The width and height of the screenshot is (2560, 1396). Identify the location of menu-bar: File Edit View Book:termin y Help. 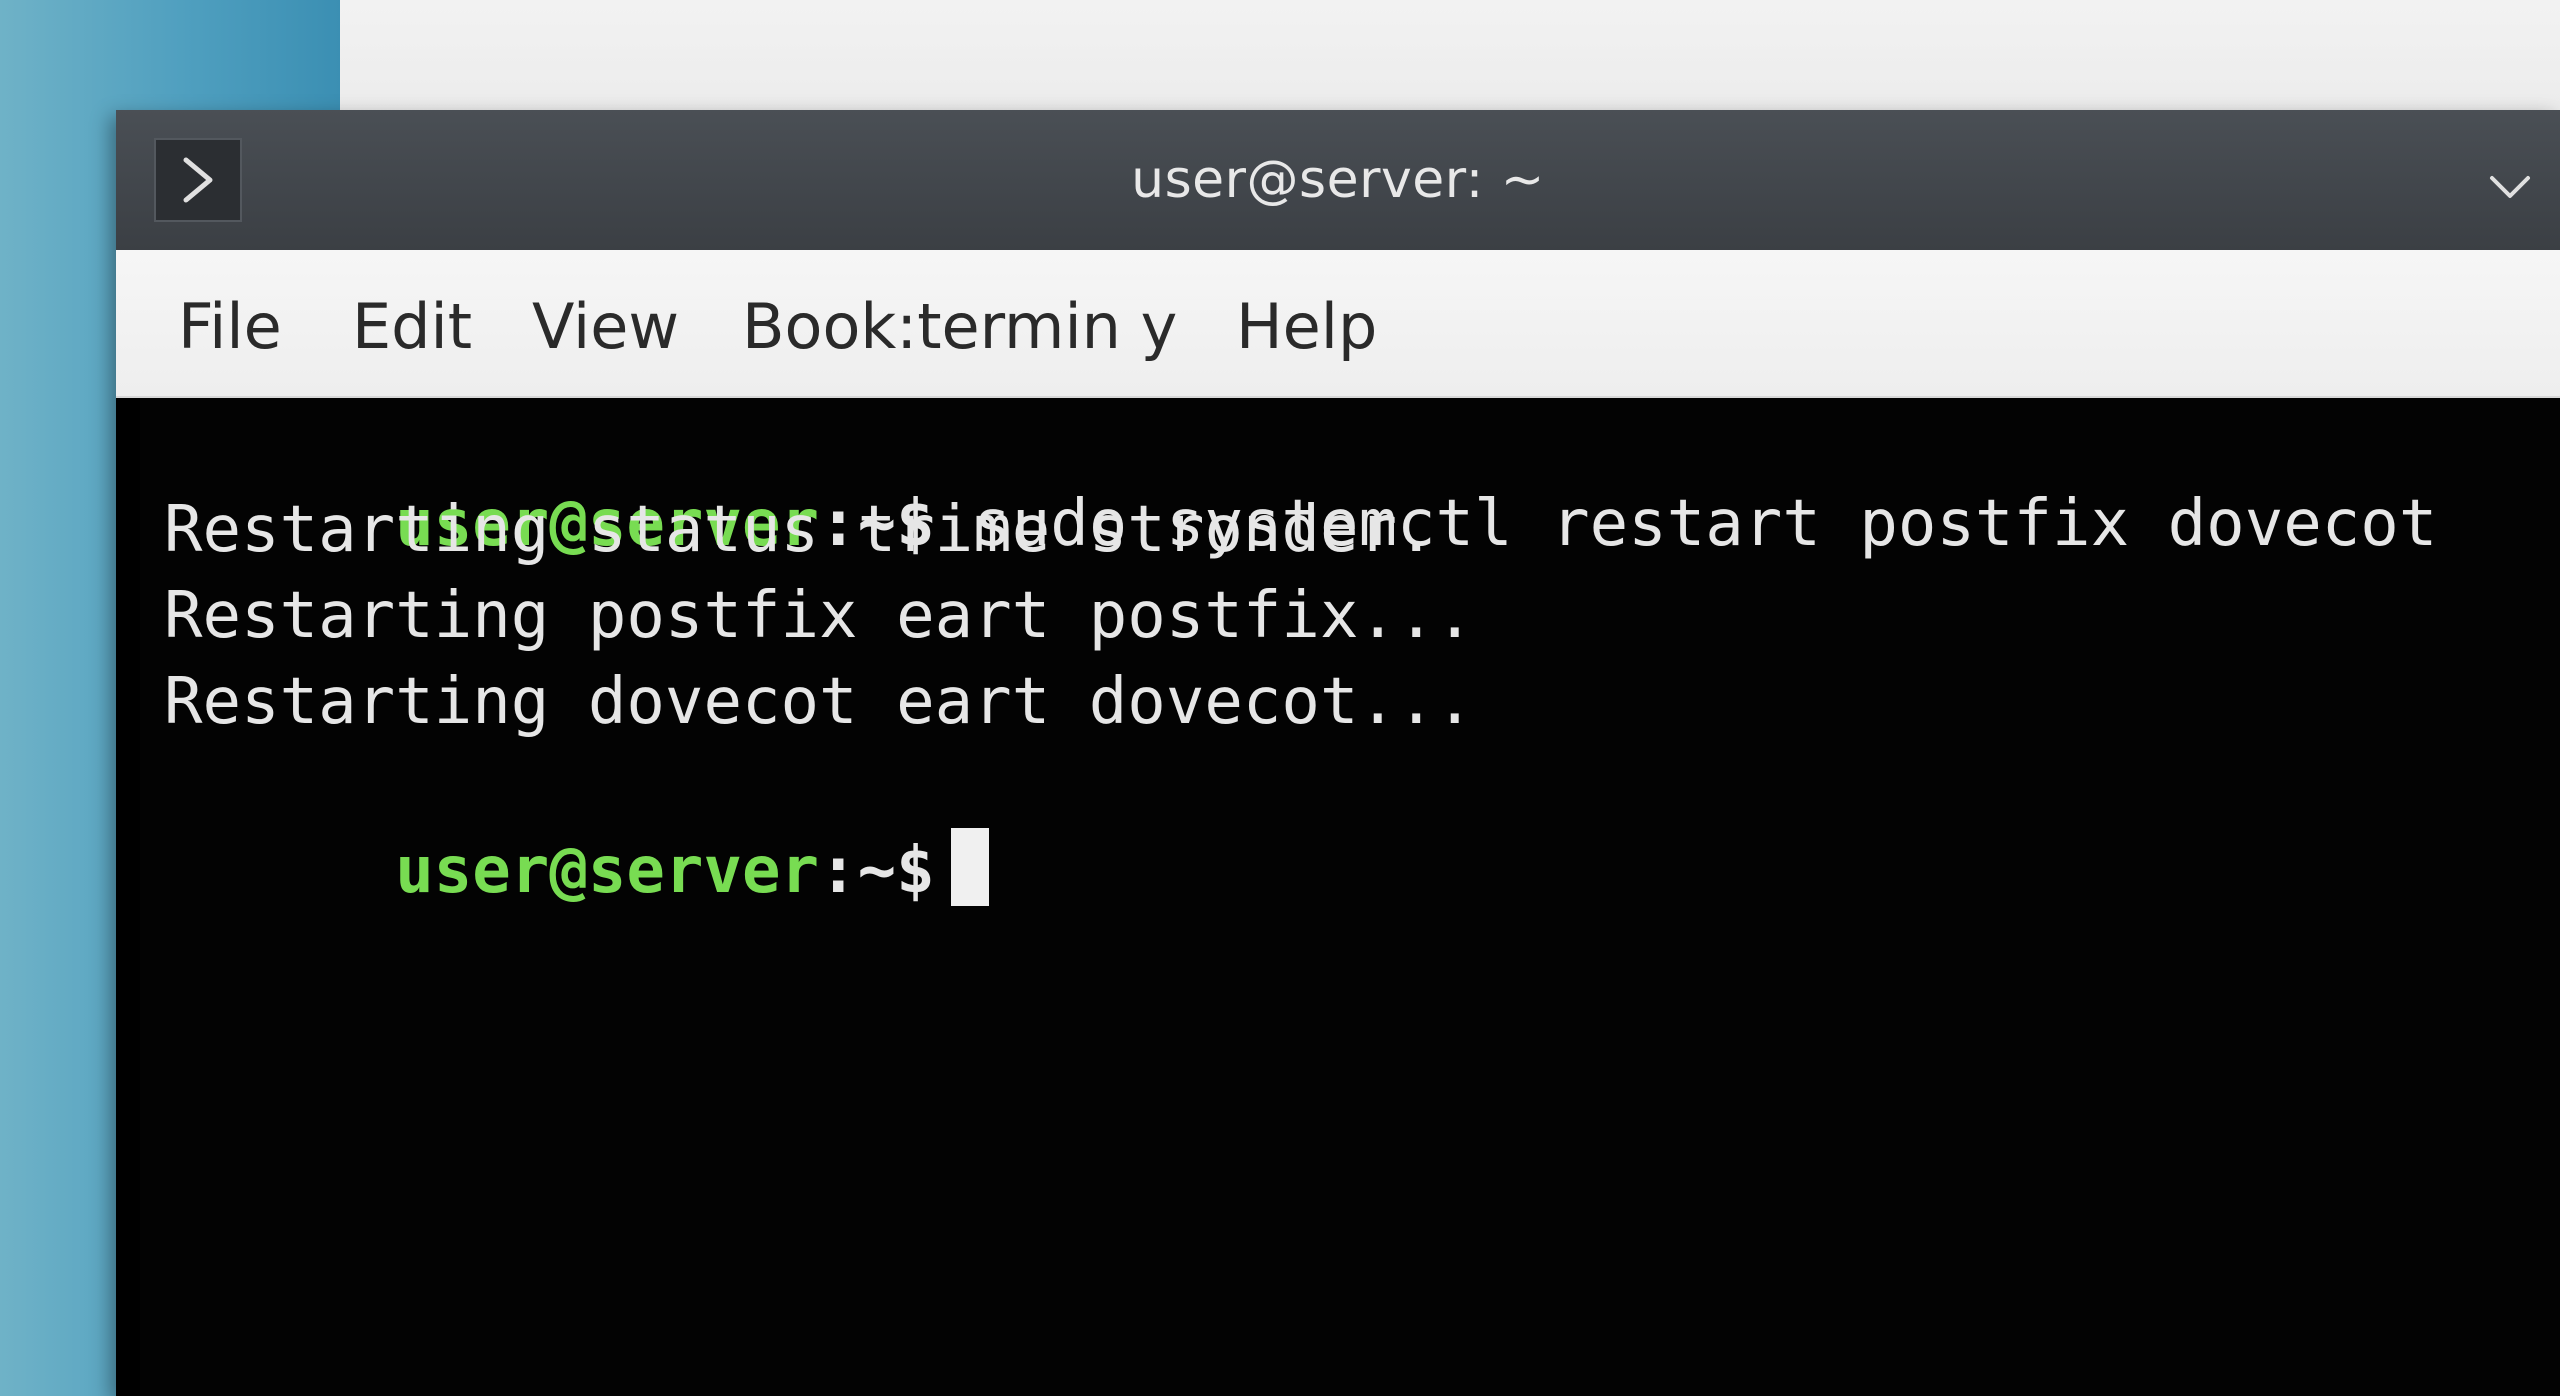
(1338, 324).